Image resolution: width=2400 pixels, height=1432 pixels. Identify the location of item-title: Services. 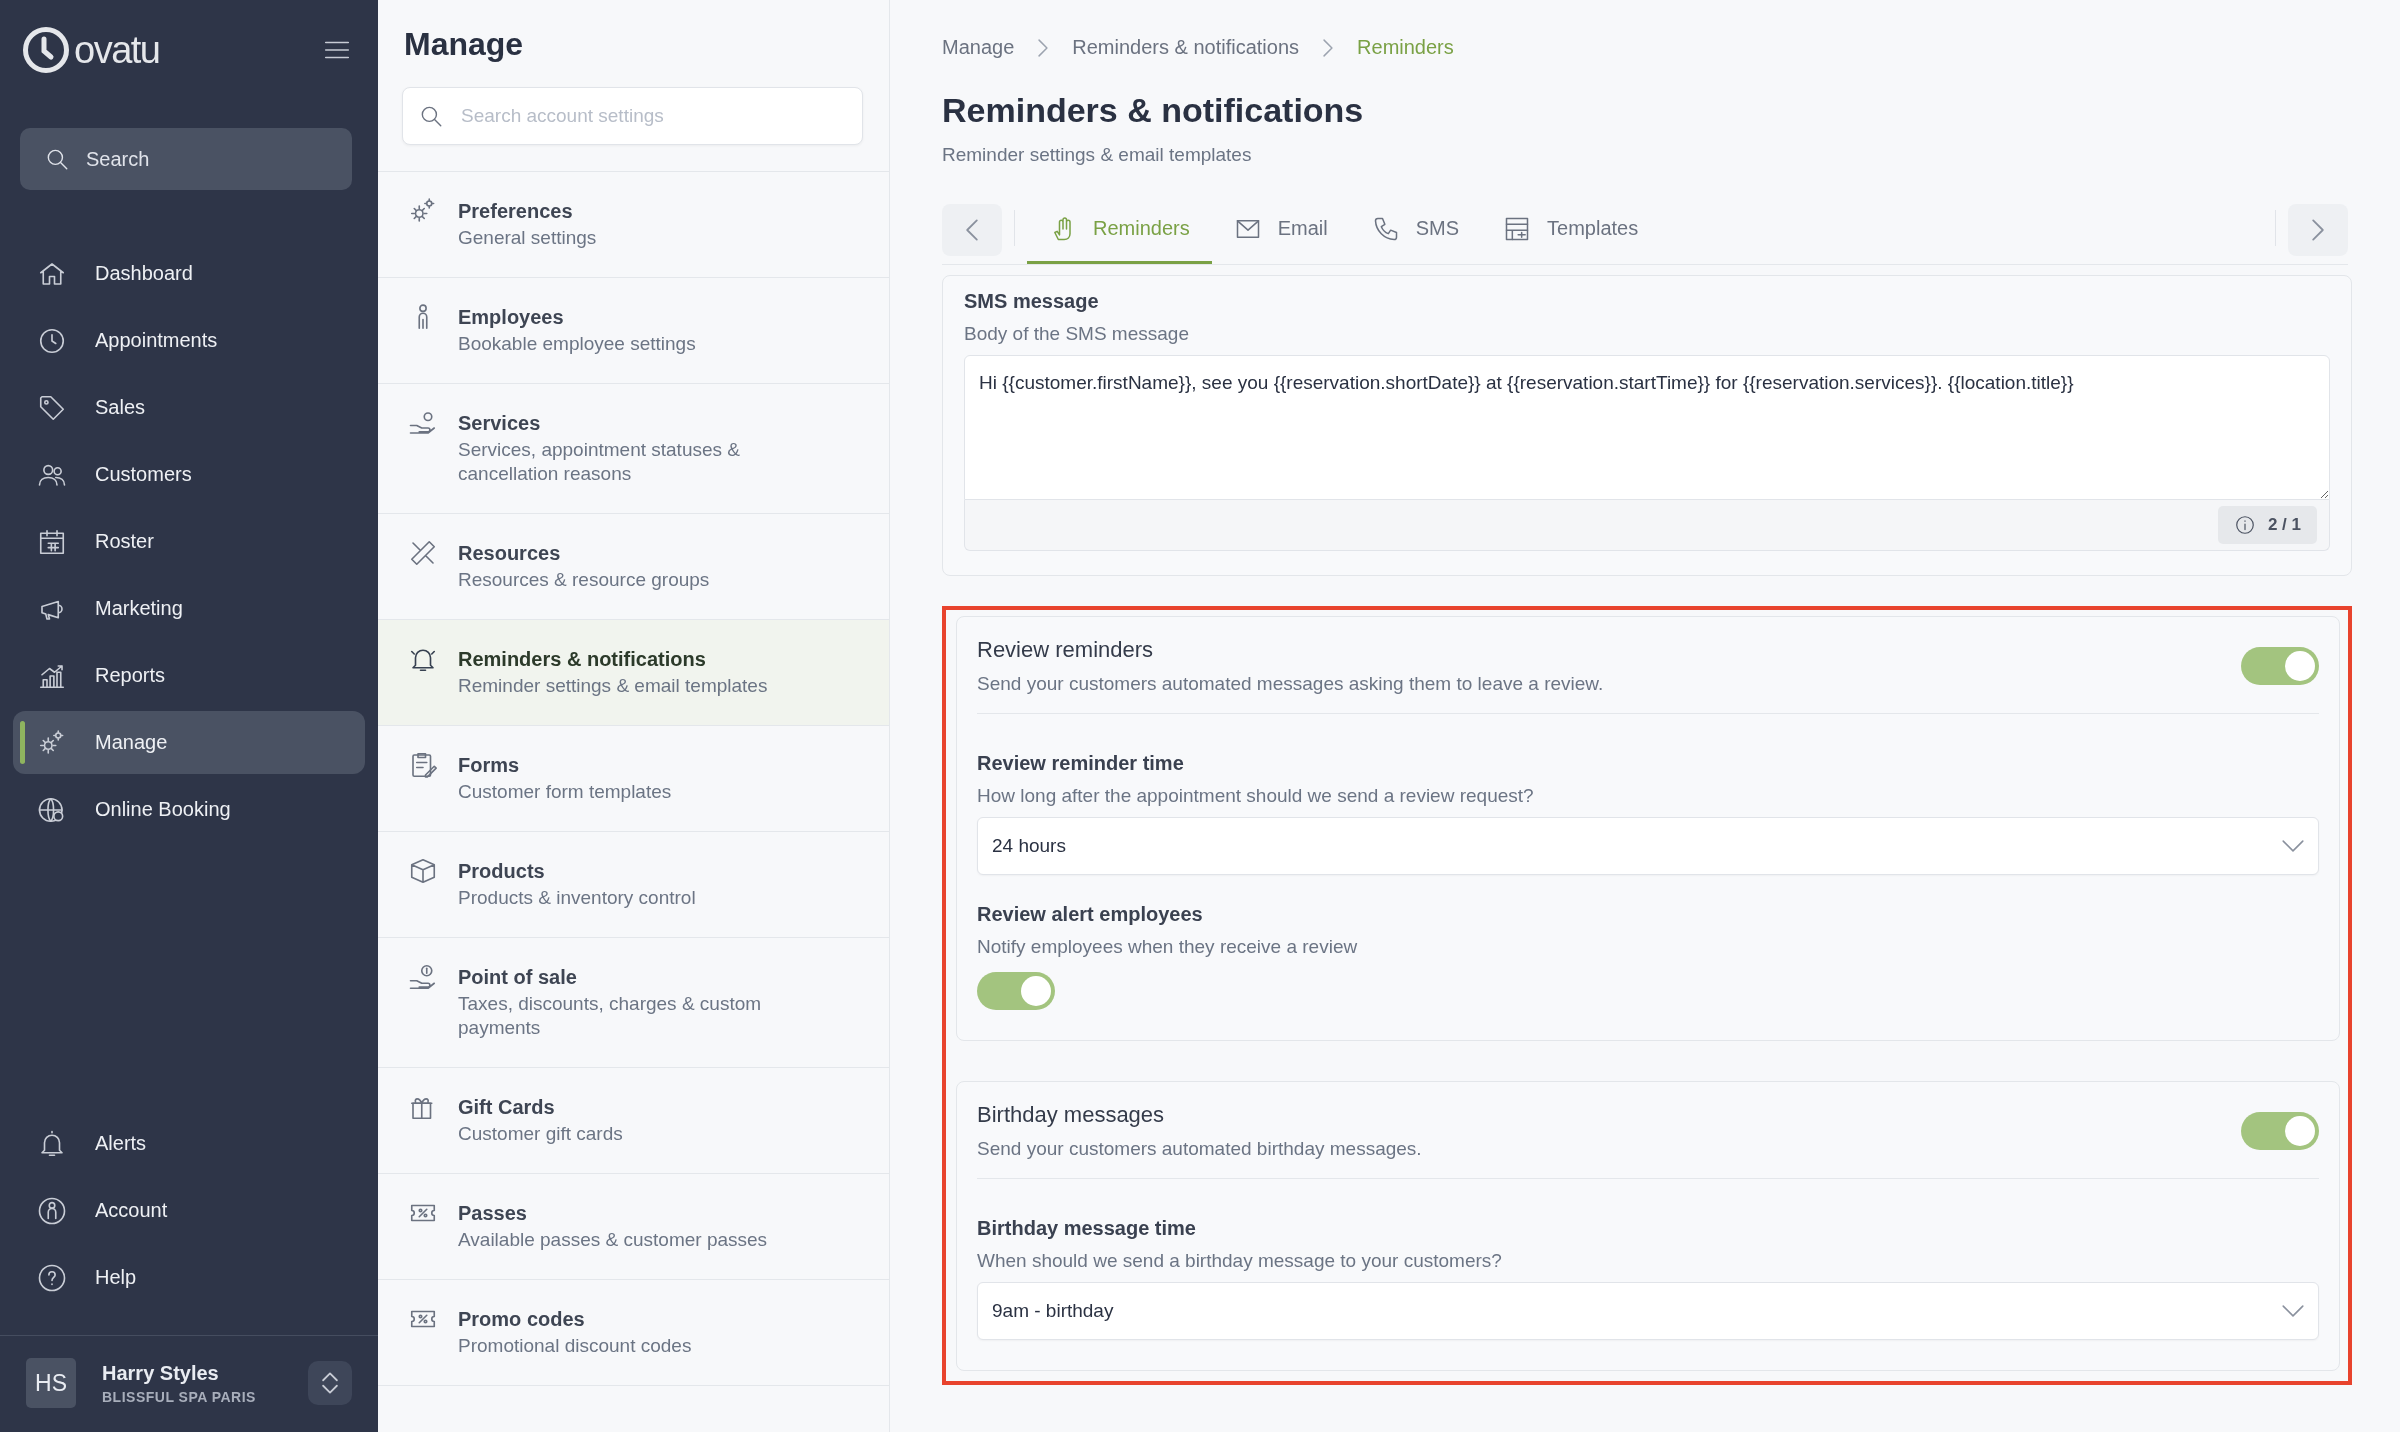
(500, 423).